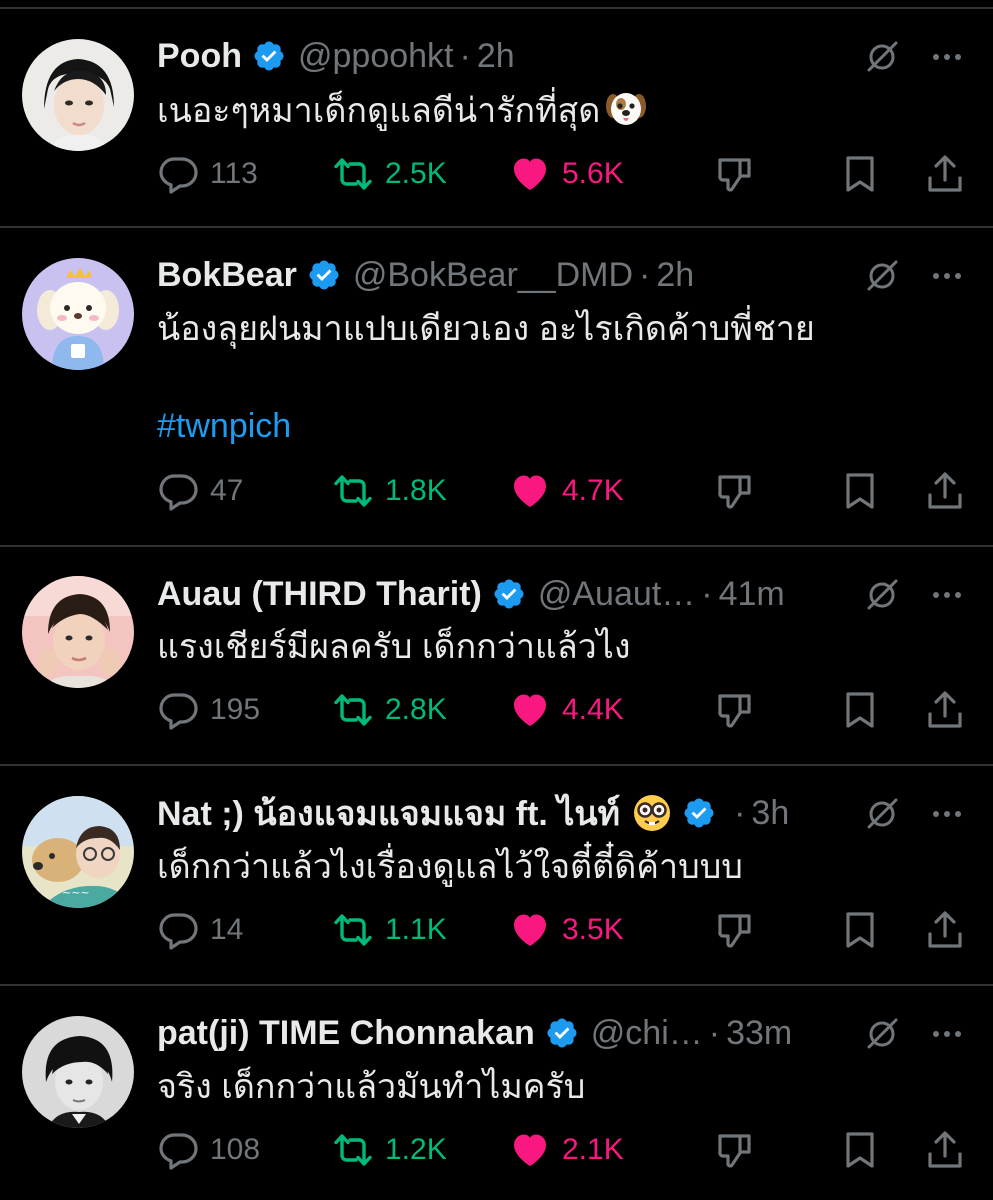  I want to click on tweet-header: Nat ;) น้องแจมแจมแจม ft. ไนท์ · 3h, so click(473, 813).